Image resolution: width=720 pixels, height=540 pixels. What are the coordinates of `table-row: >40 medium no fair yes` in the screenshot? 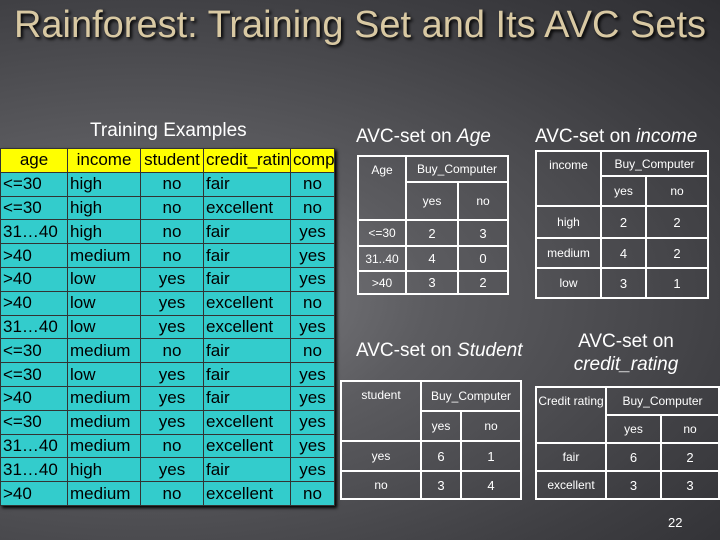 It's located at (167, 255).